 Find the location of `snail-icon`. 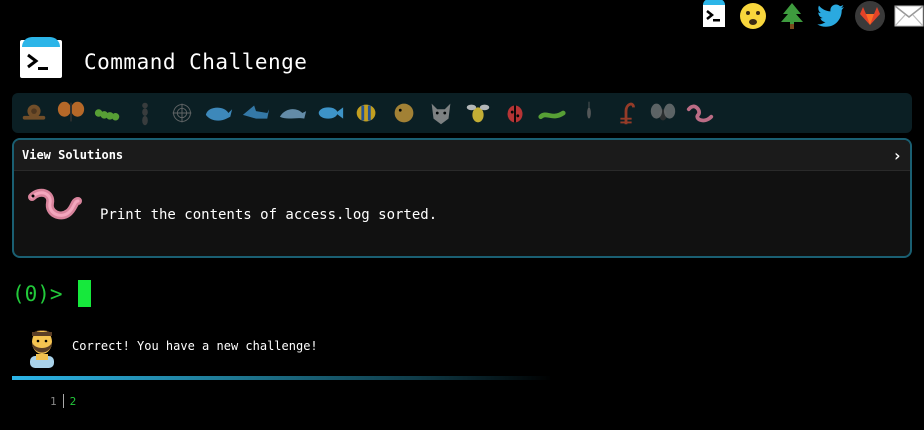

snail-icon is located at coordinates (33, 113).